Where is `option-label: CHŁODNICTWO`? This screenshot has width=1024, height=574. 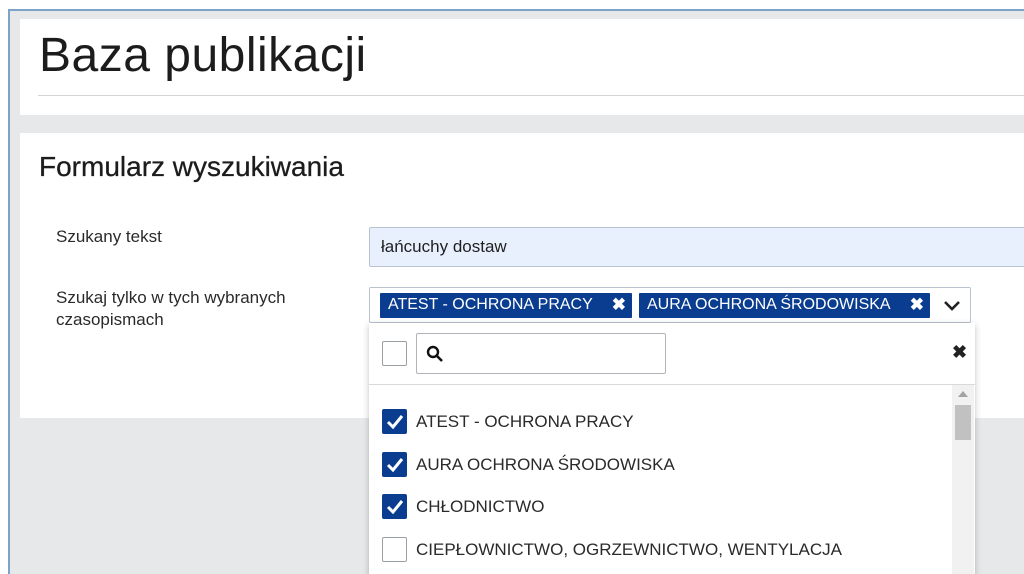
option-label: CHŁODNICTWO is located at coordinates (480, 506).